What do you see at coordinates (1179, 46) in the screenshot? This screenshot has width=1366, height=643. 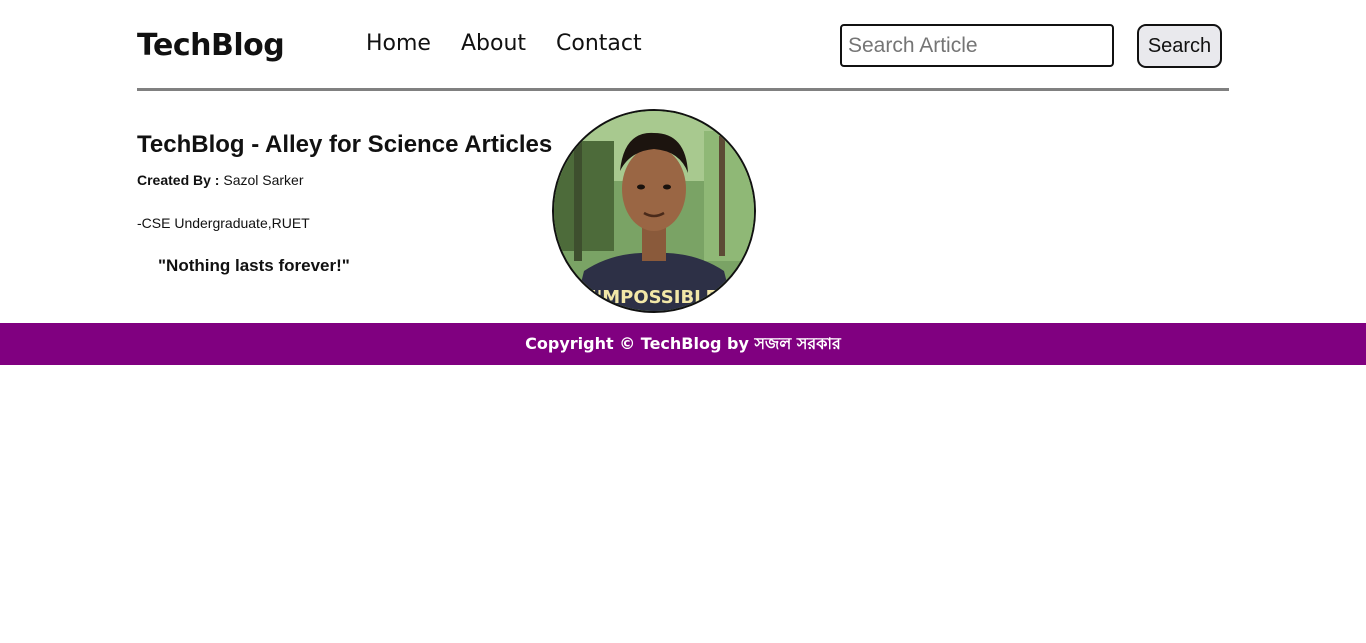 I see `search-button: Search` at bounding box center [1179, 46].